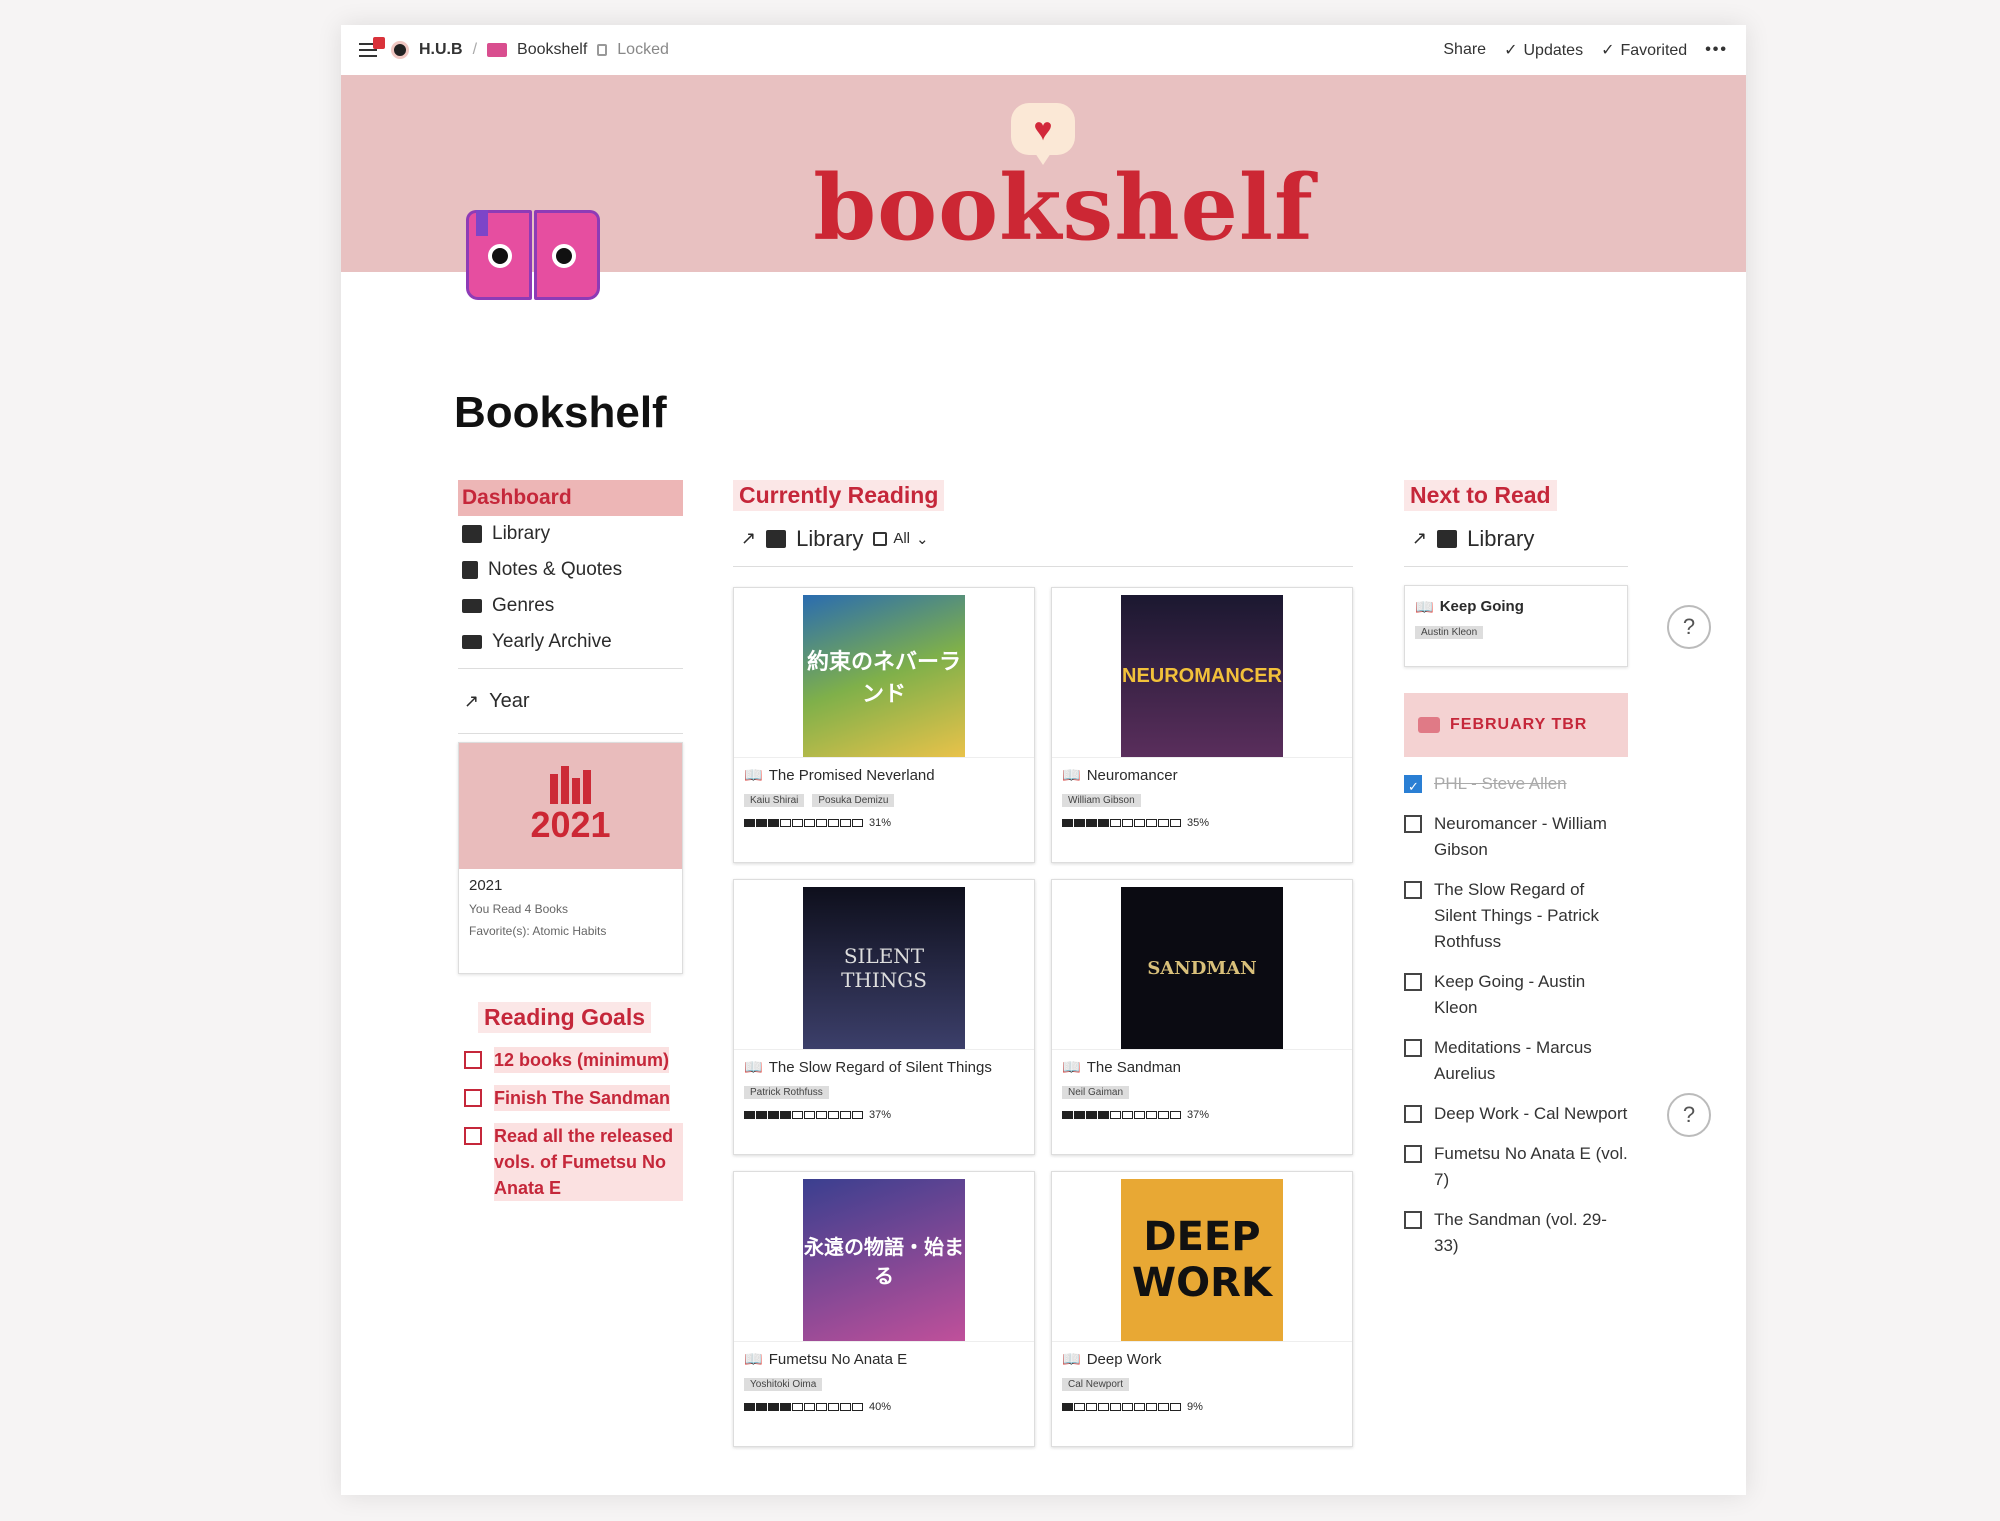  I want to click on favorited-button: Favorited, so click(1644, 50).